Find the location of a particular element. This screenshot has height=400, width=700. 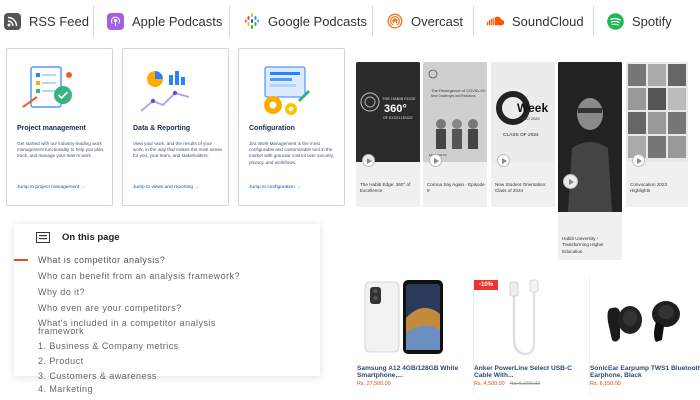

smartphone-image is located at coordinates (403, 317).